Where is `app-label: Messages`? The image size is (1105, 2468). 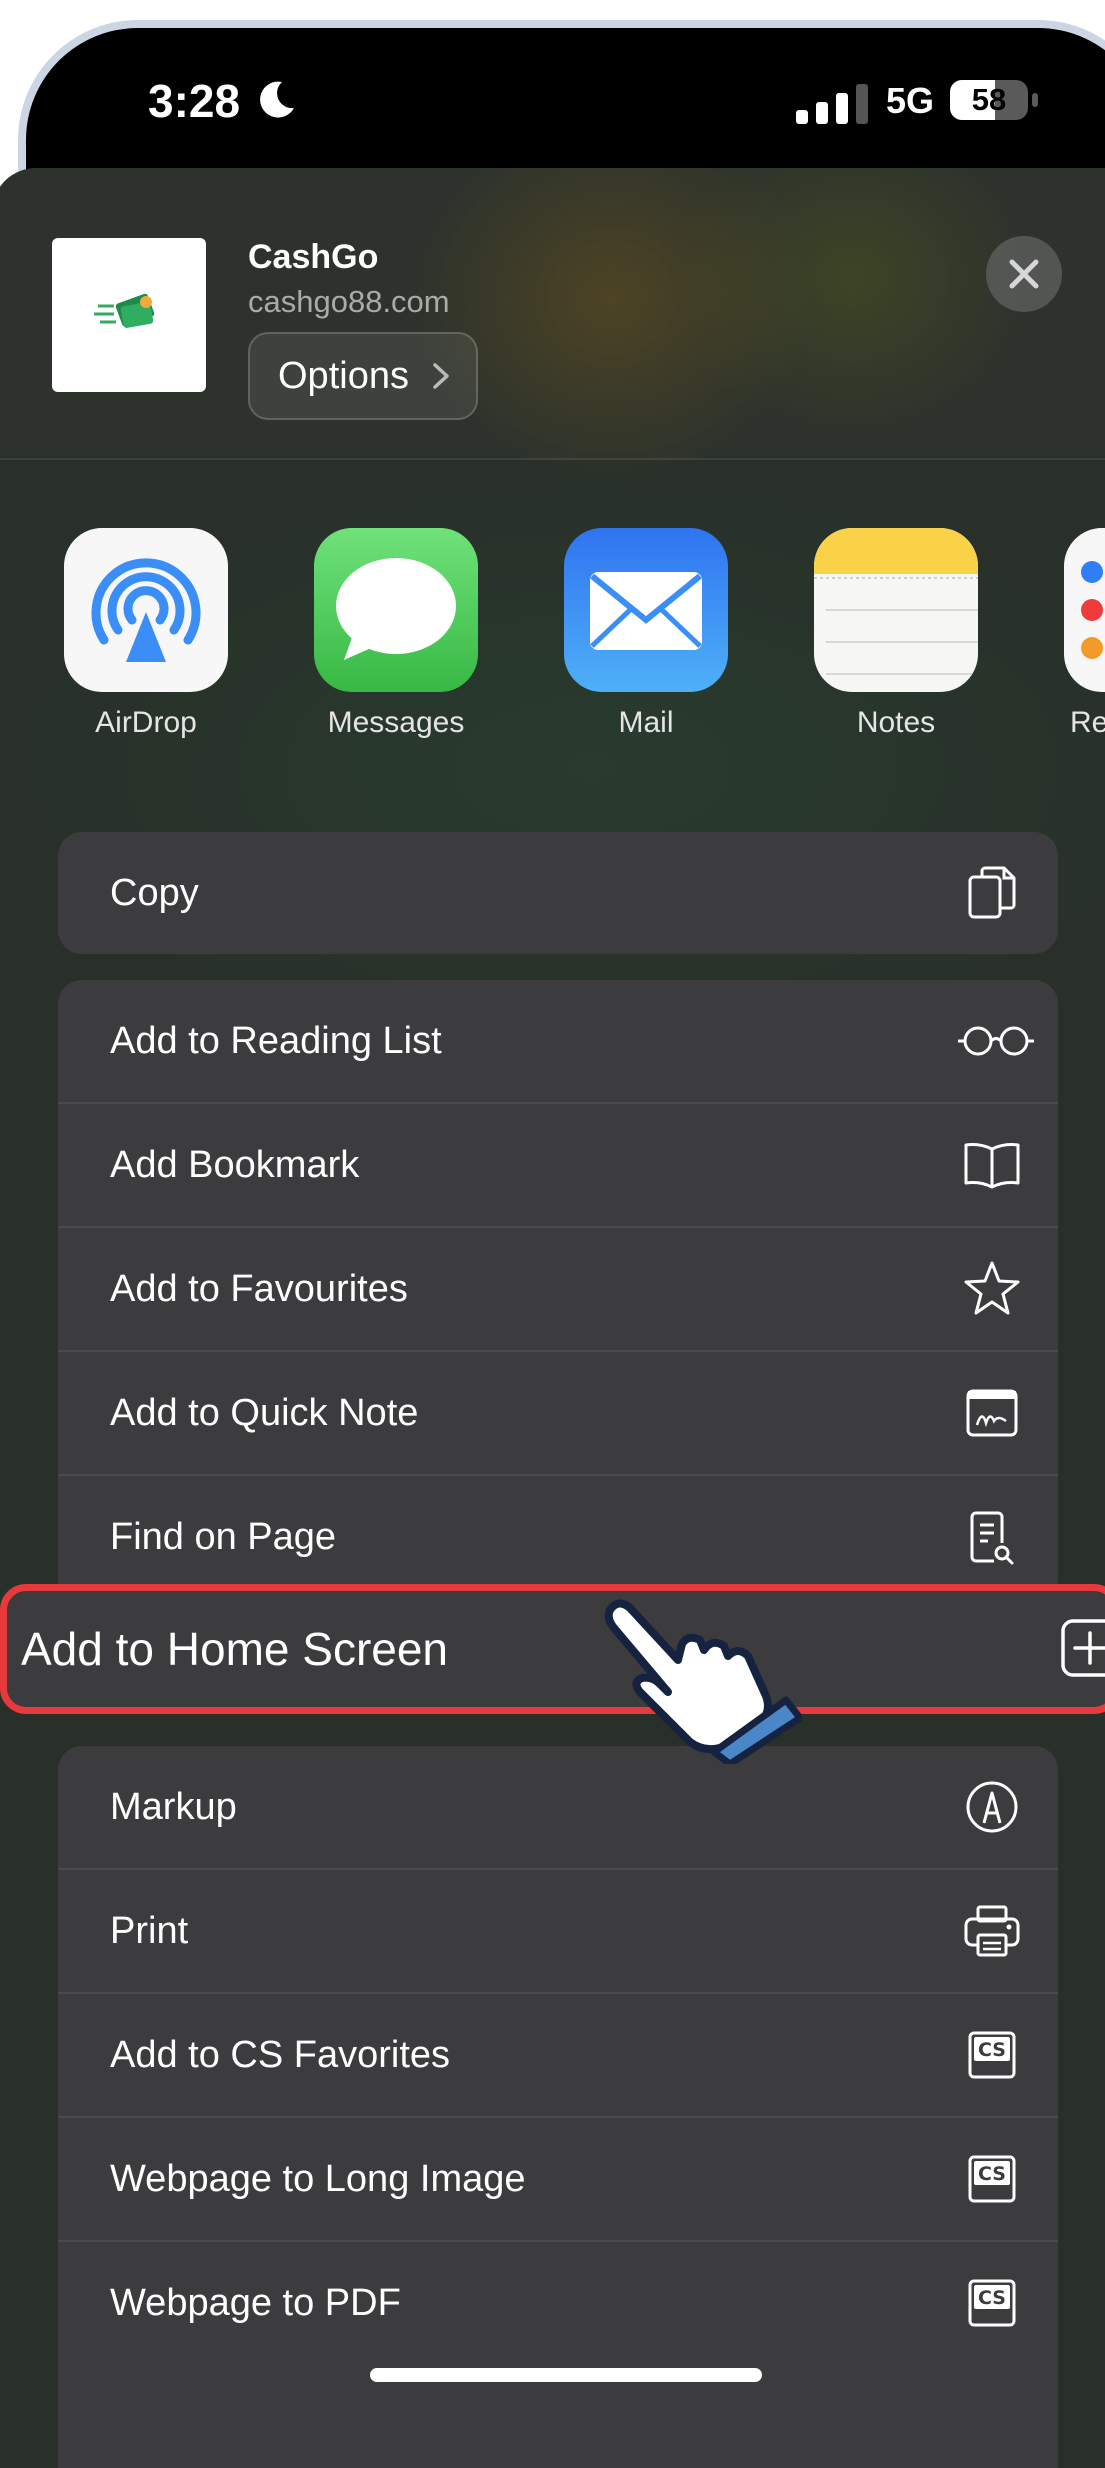
app-label: Messages is located at coordinates (396, 722).